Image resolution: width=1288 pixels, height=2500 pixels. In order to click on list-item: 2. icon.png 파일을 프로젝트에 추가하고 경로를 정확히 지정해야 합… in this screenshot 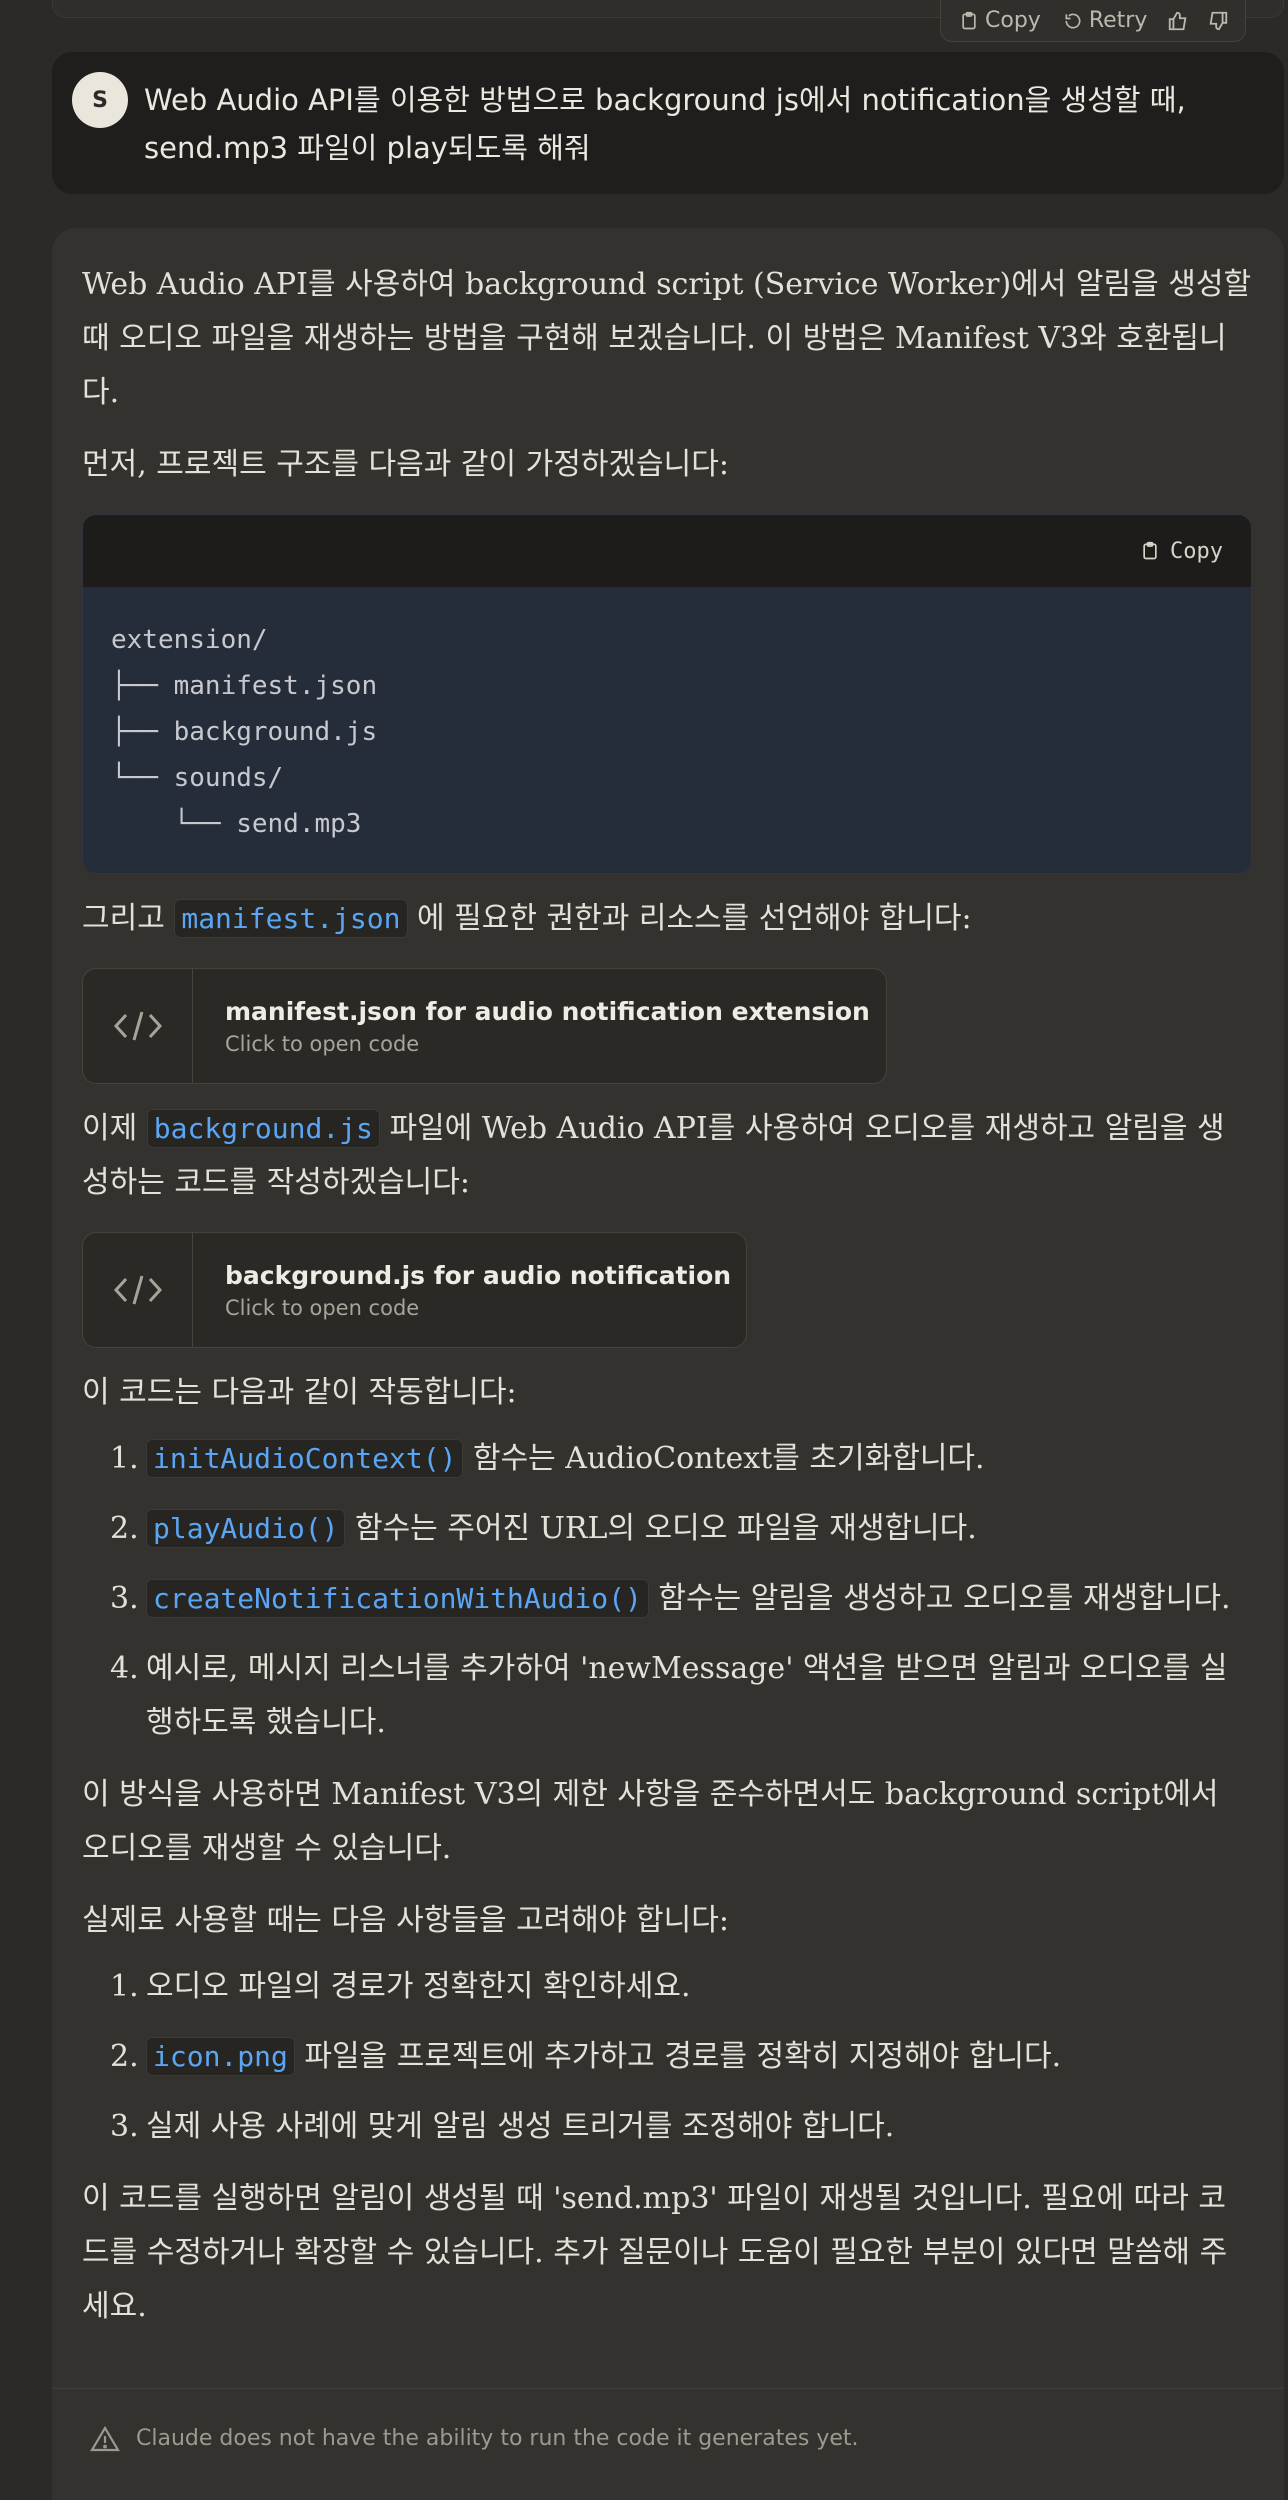, I will do `click(586, 2056)`.